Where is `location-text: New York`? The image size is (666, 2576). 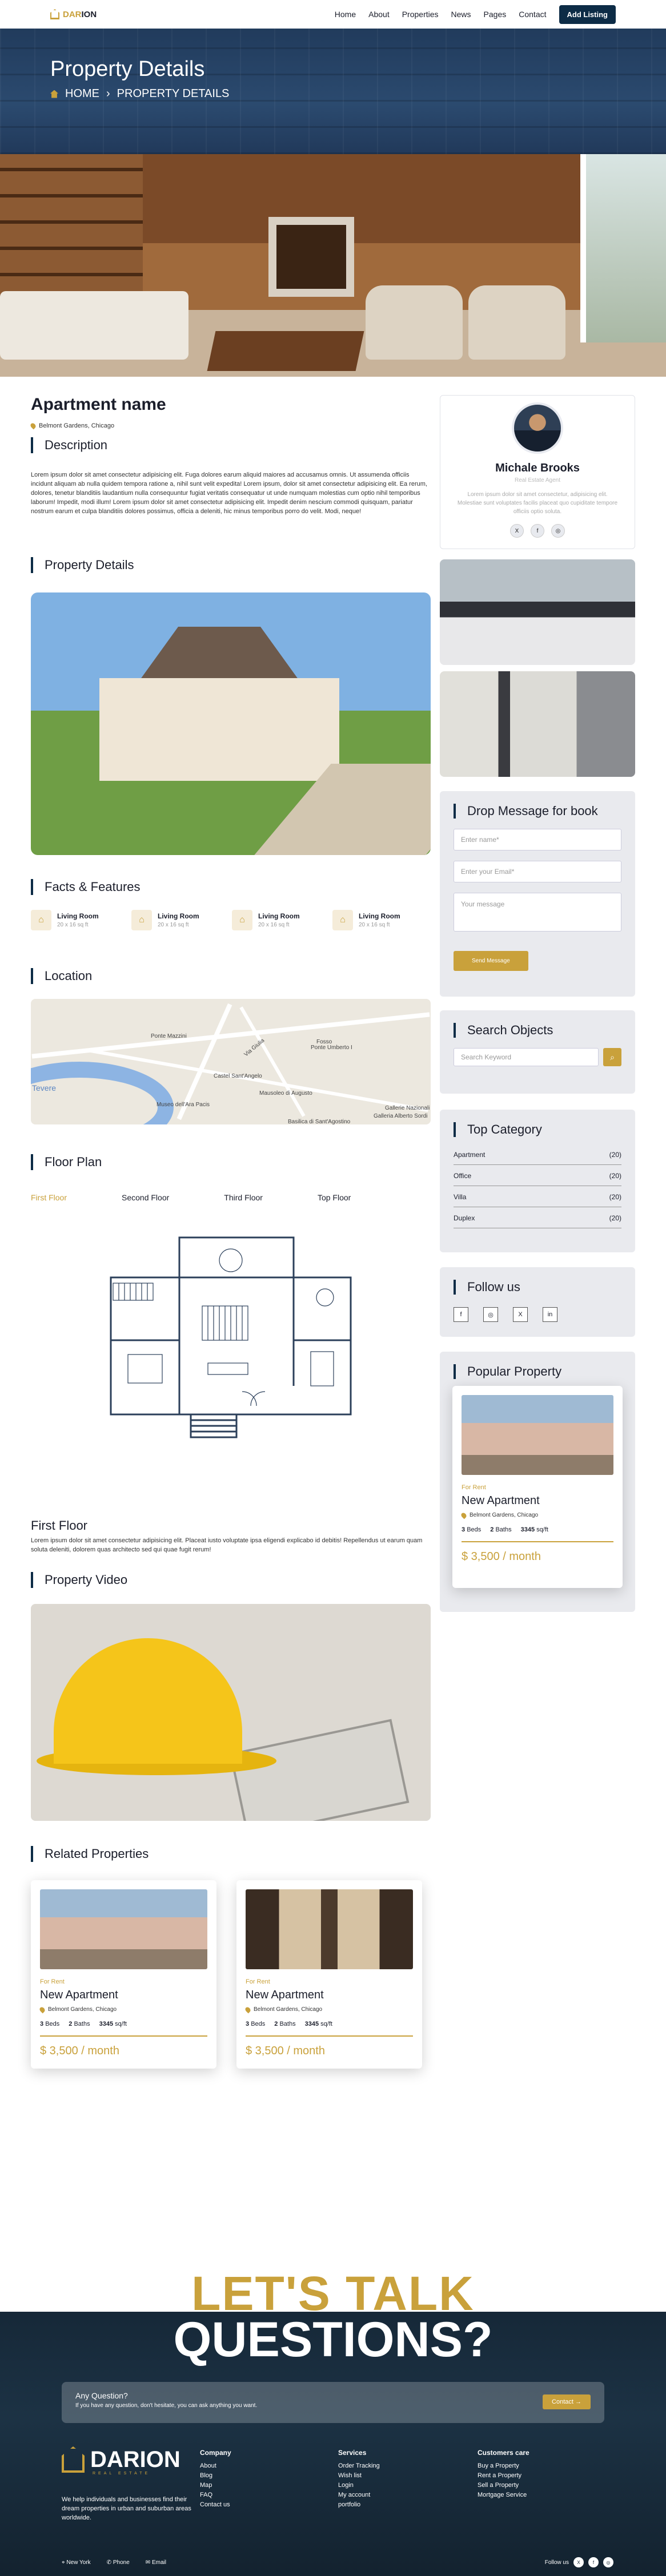 location-text: New York is located at coordinates (78, 2563).